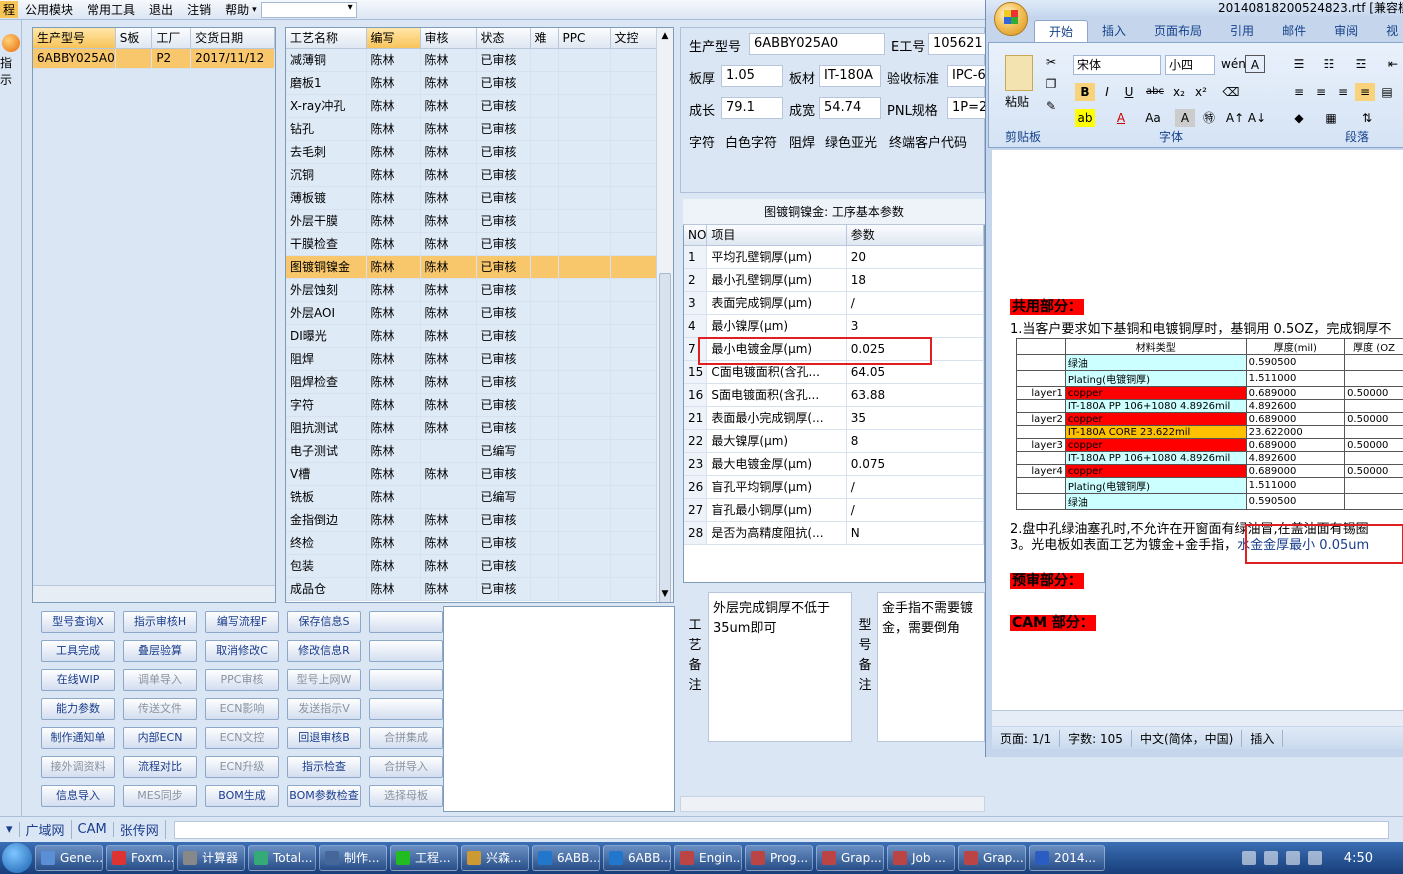  I want to click on table-cell: 已编写, so click(503, 497).